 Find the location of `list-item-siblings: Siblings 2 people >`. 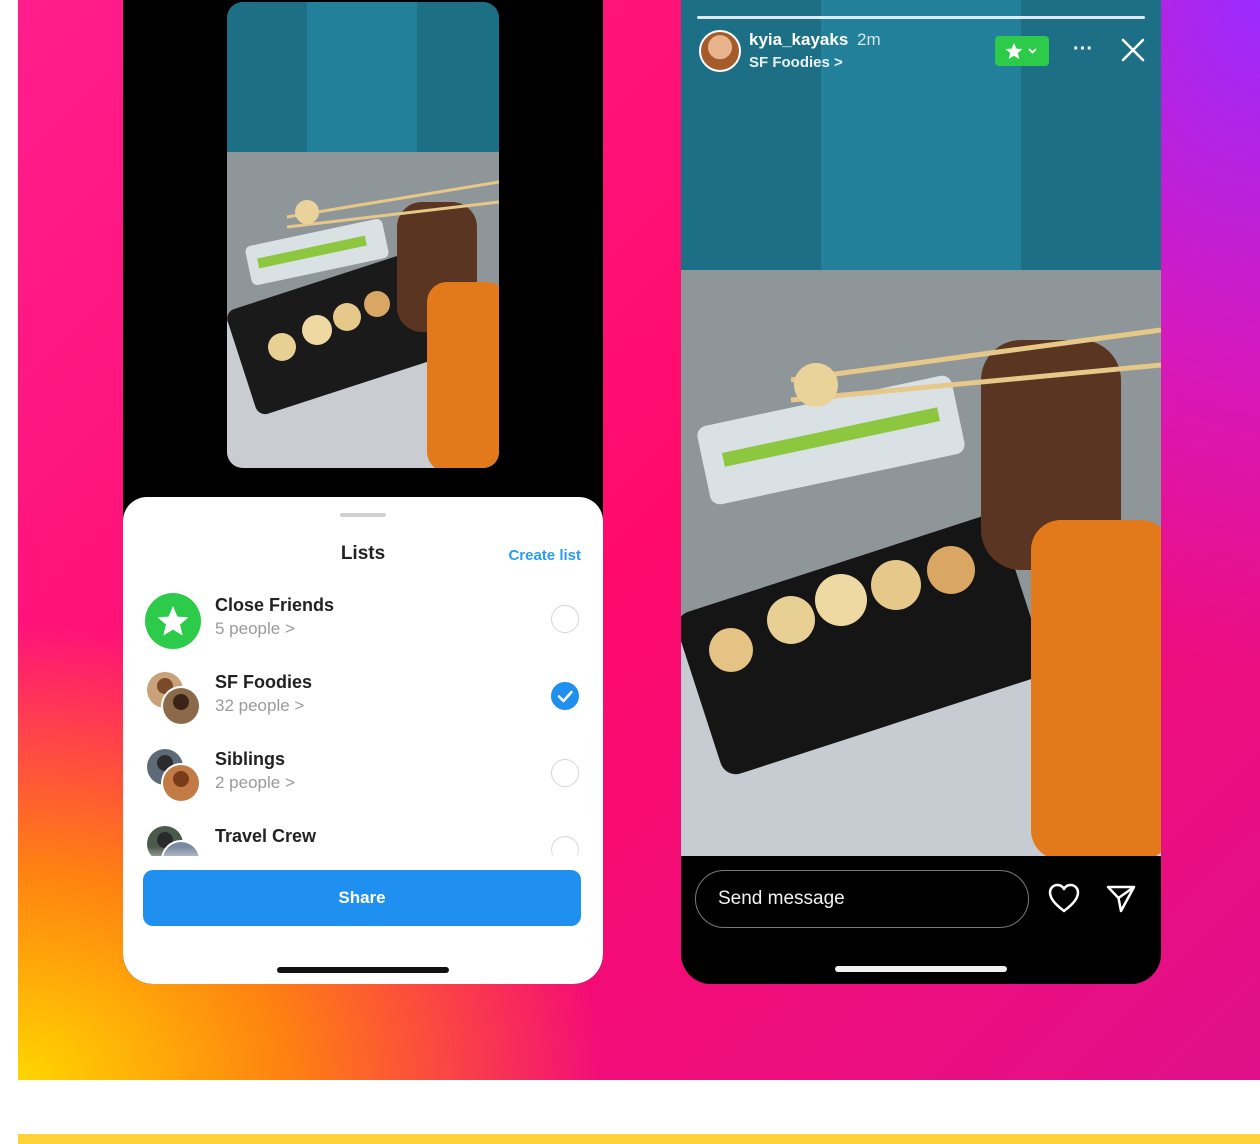

list-item-siblings: Siblings 2 people > is located at coordinates (363, 775).